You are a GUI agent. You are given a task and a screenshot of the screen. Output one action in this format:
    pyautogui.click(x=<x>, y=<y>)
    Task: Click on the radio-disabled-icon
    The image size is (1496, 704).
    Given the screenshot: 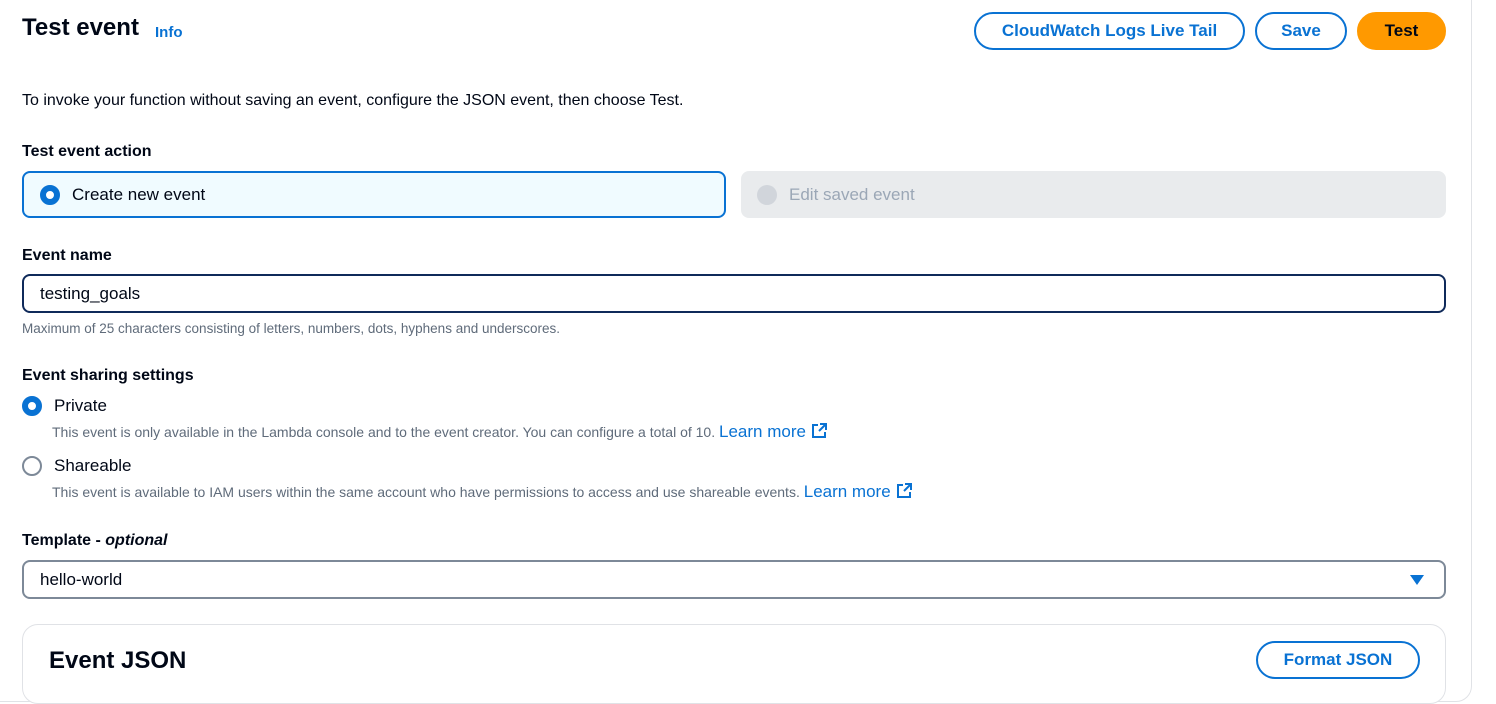 What is the action you would take?
    pyautogui.click(x=767, y=194)
    